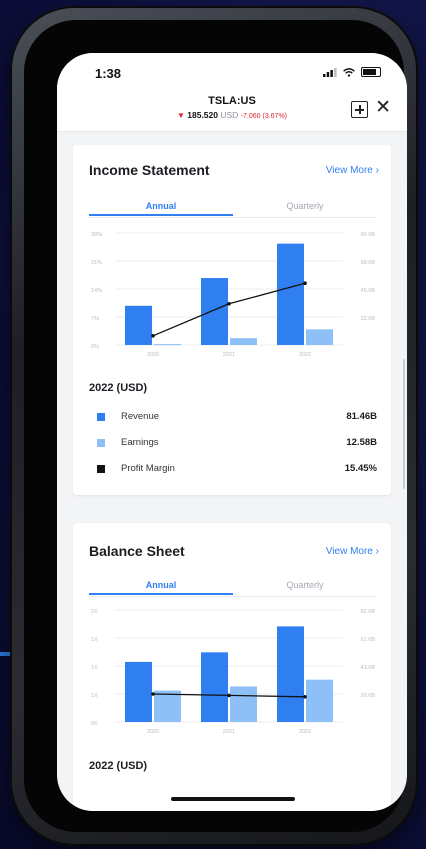 The width and height of the screenshot is (426, 849). Describe the element at coordinates (359, 109) in the screenshot. I see `add-to-watchlist-button` at that location.